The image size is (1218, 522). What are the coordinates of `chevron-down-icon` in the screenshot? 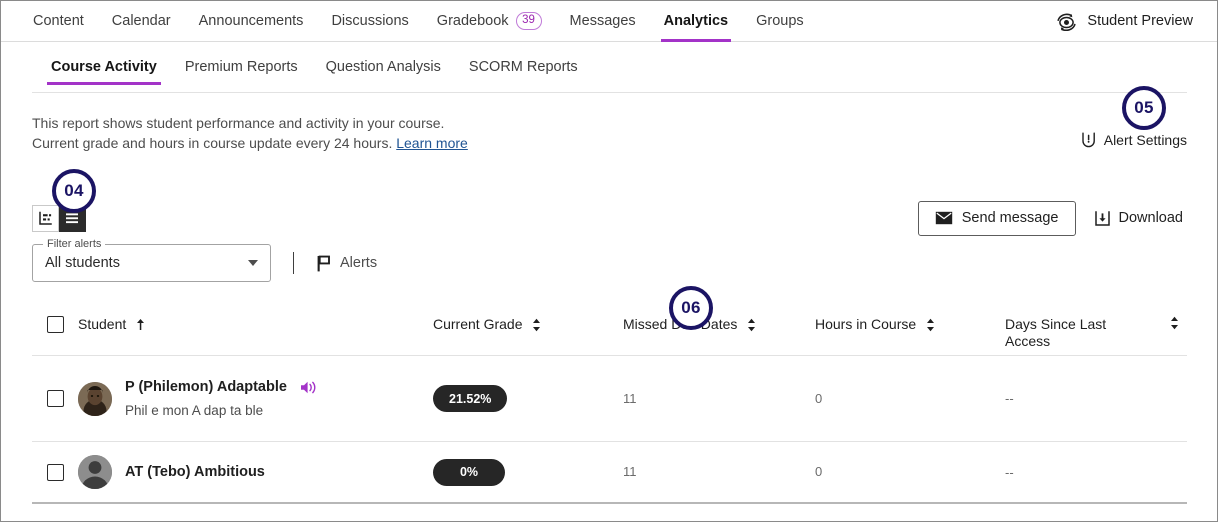 It's located at (253, 263).